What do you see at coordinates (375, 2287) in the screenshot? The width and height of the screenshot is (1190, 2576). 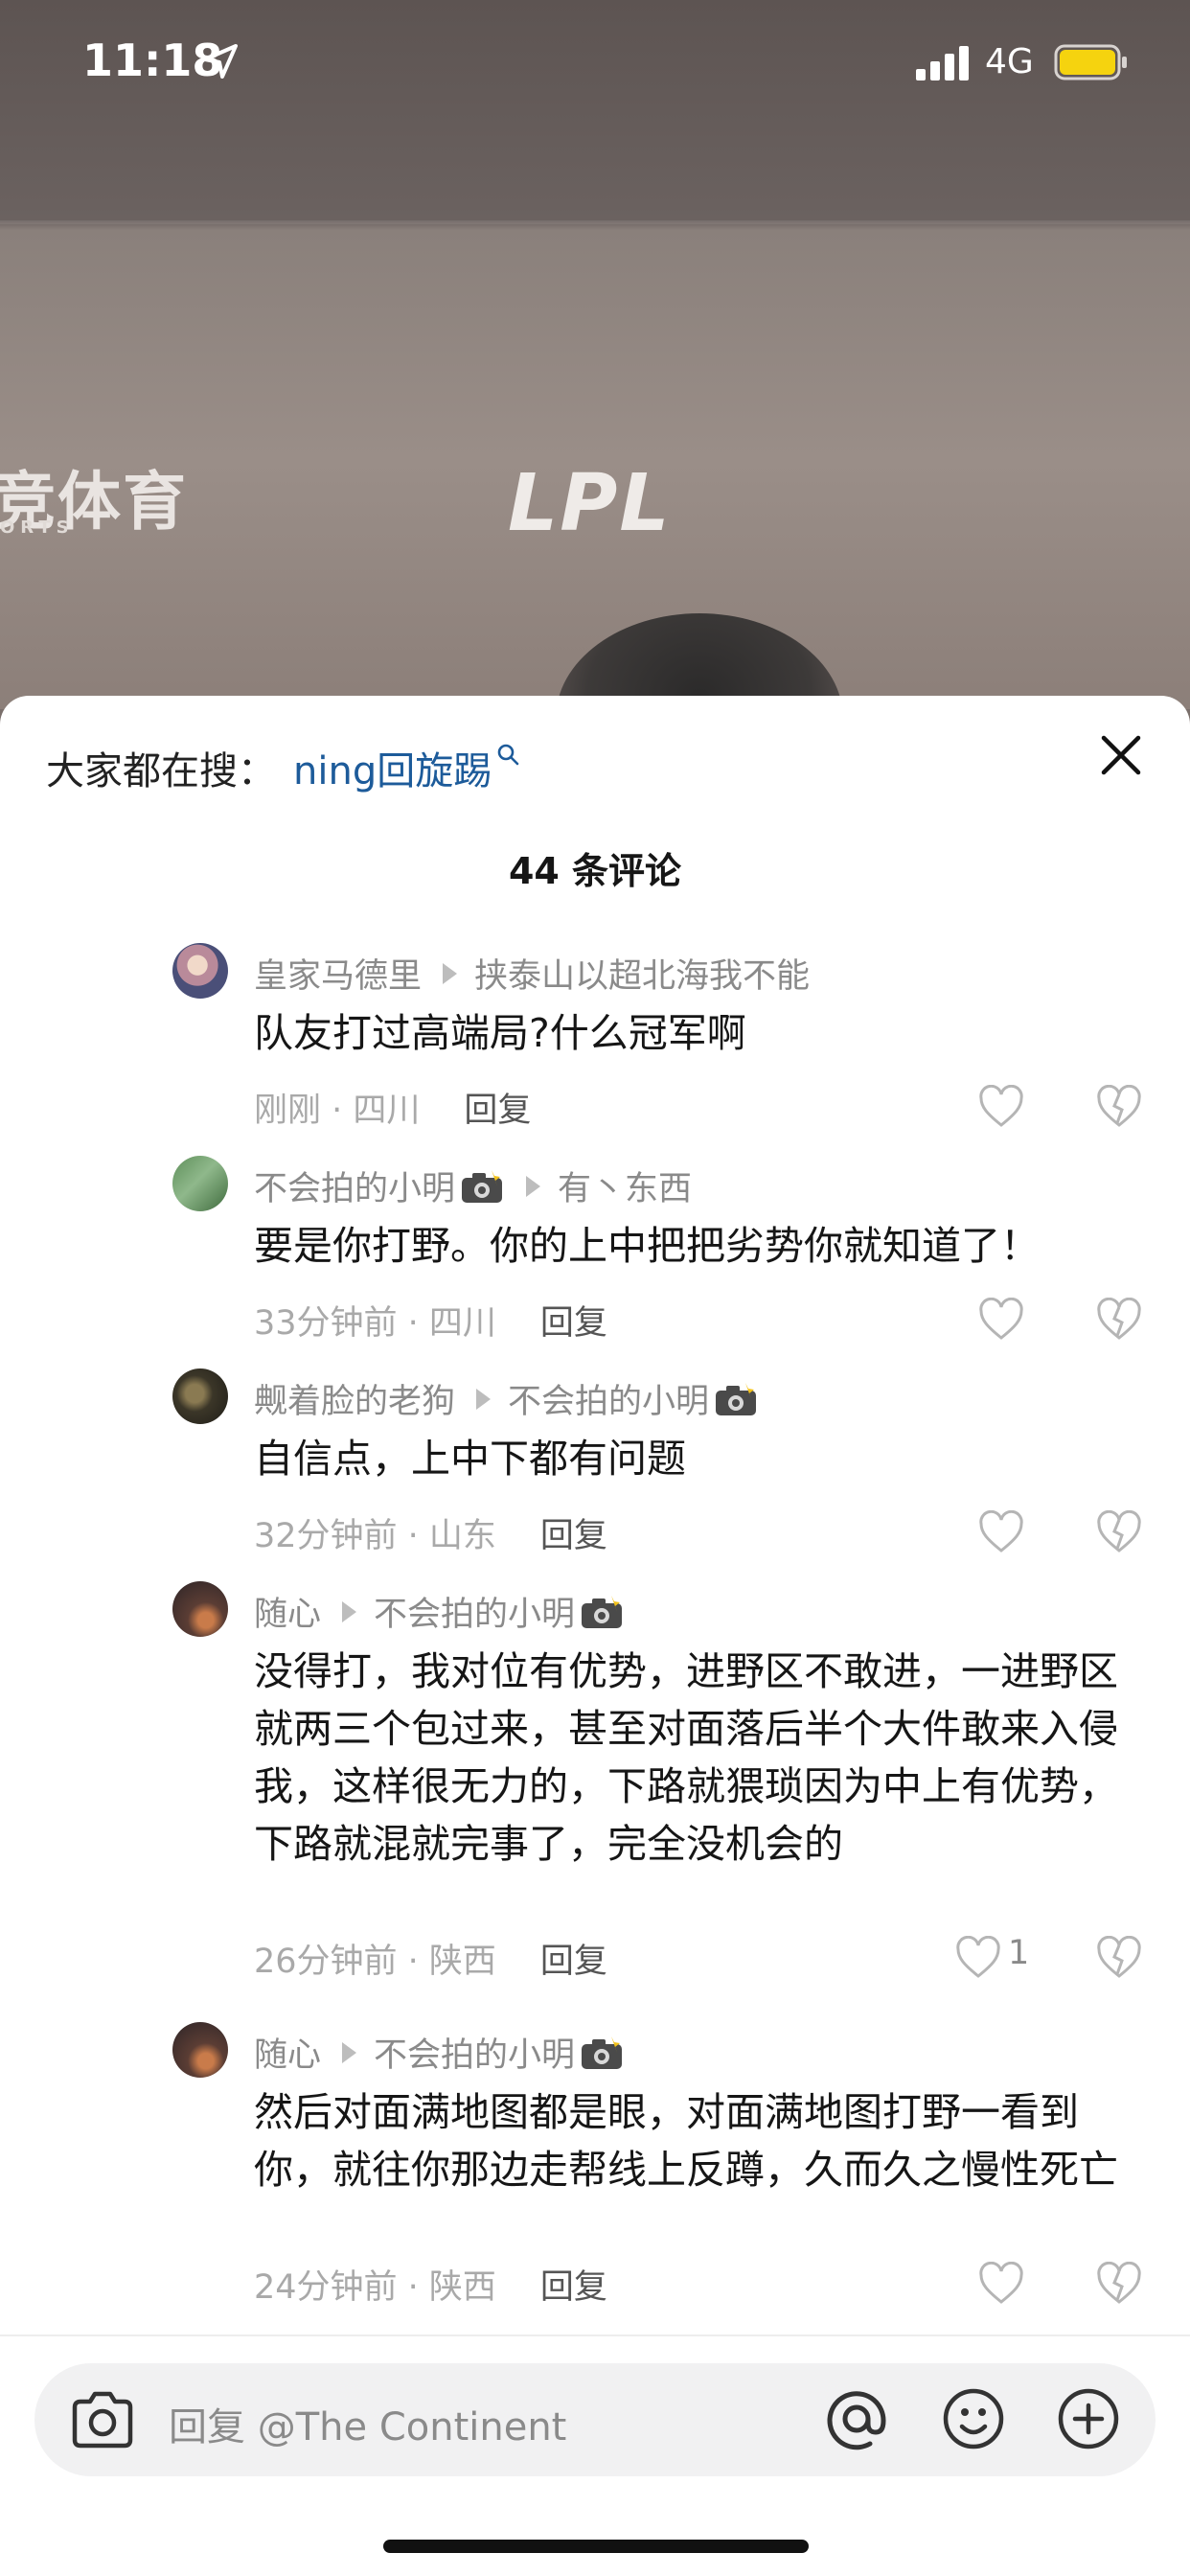 I see `comment-time-location: 24分钟前 · 陕西` at bounding box center [375, 2287].